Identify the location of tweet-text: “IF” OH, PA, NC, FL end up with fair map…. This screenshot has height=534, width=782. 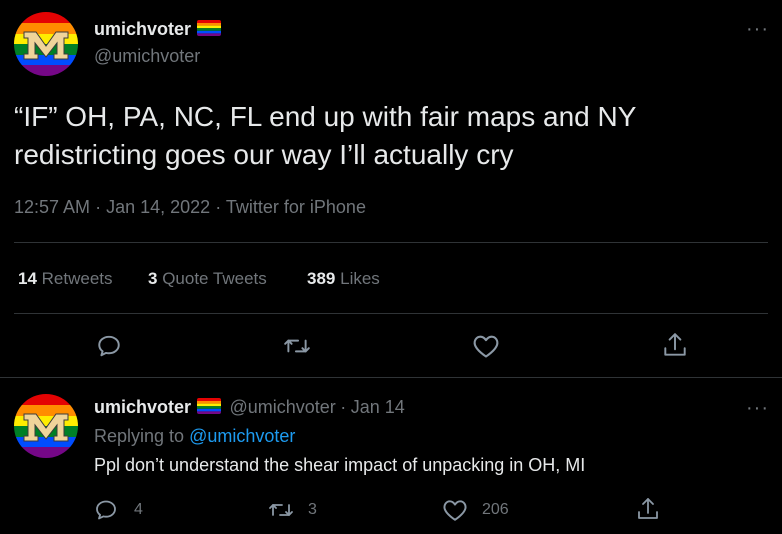
(384, 136).